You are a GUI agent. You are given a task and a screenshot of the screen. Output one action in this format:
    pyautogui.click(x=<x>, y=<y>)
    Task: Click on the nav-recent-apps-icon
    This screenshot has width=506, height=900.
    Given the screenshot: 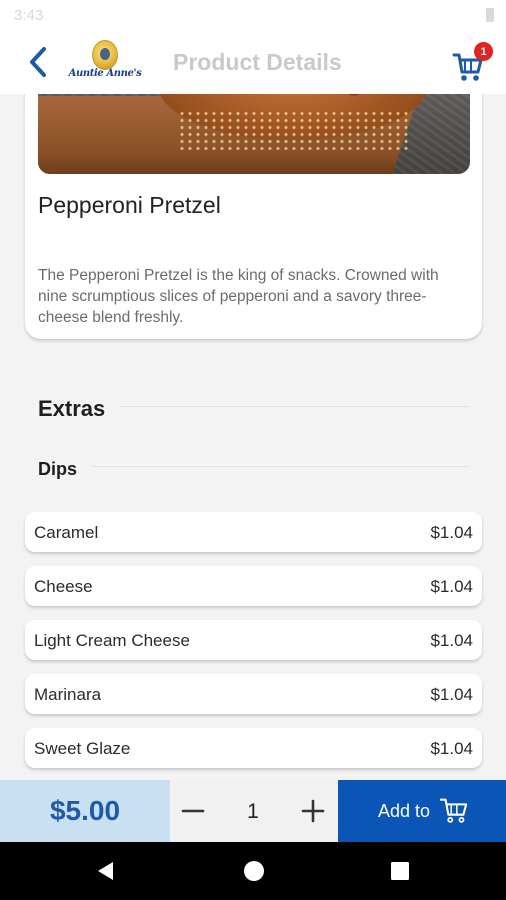 What is the action you would take?
    pyautogui.click(x=400, y=871)
    